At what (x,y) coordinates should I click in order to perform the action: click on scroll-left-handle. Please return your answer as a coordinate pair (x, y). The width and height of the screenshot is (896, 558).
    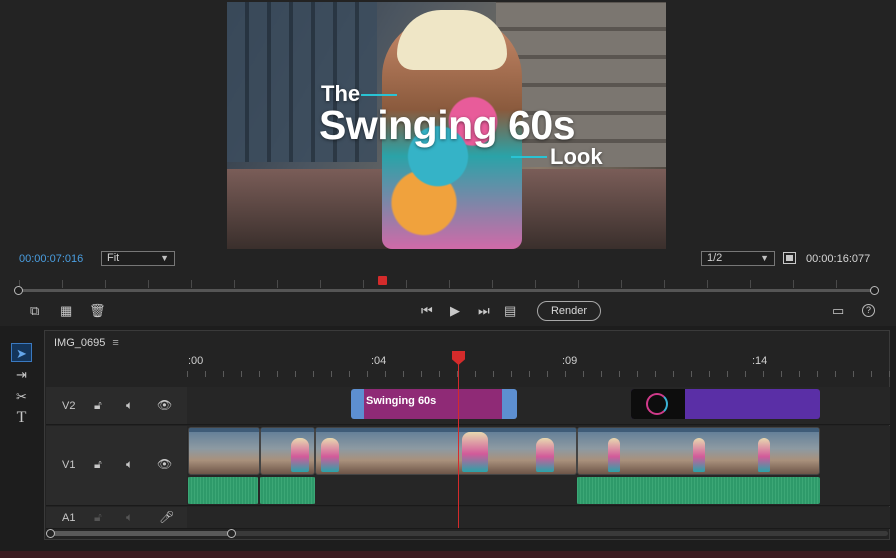
    Looking at the image, I should click on (50, 533).